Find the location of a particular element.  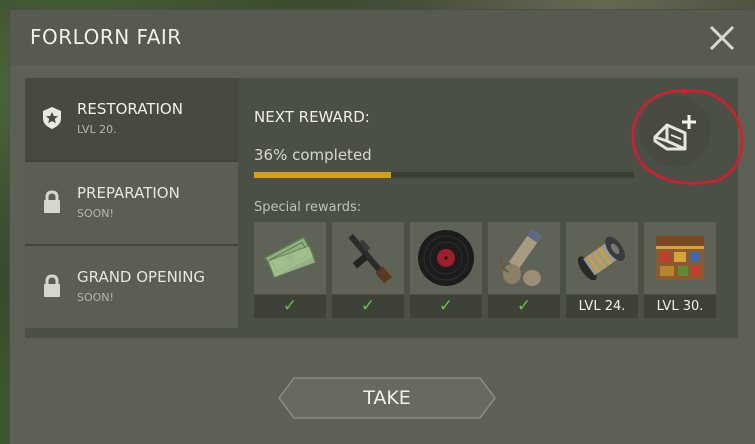

sidebar-item-label: PREPARATION is located at coordinates (128, 193).